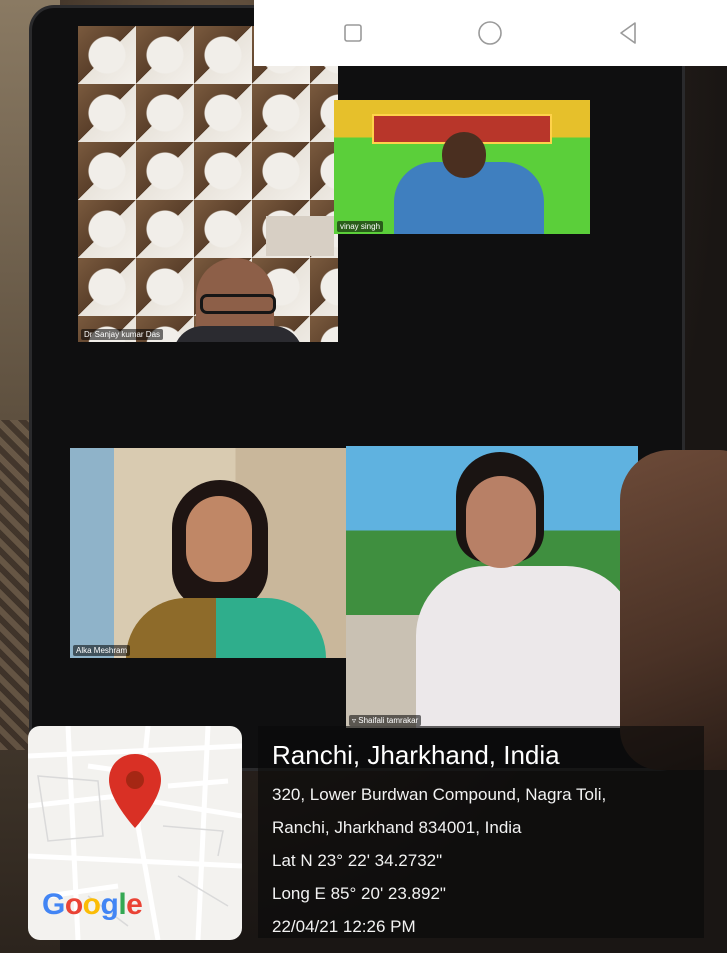 The image size is (727, 953). I want to click on video-tile-shaifali: ▿ Shaifali tamrakar, so click(492, 587).